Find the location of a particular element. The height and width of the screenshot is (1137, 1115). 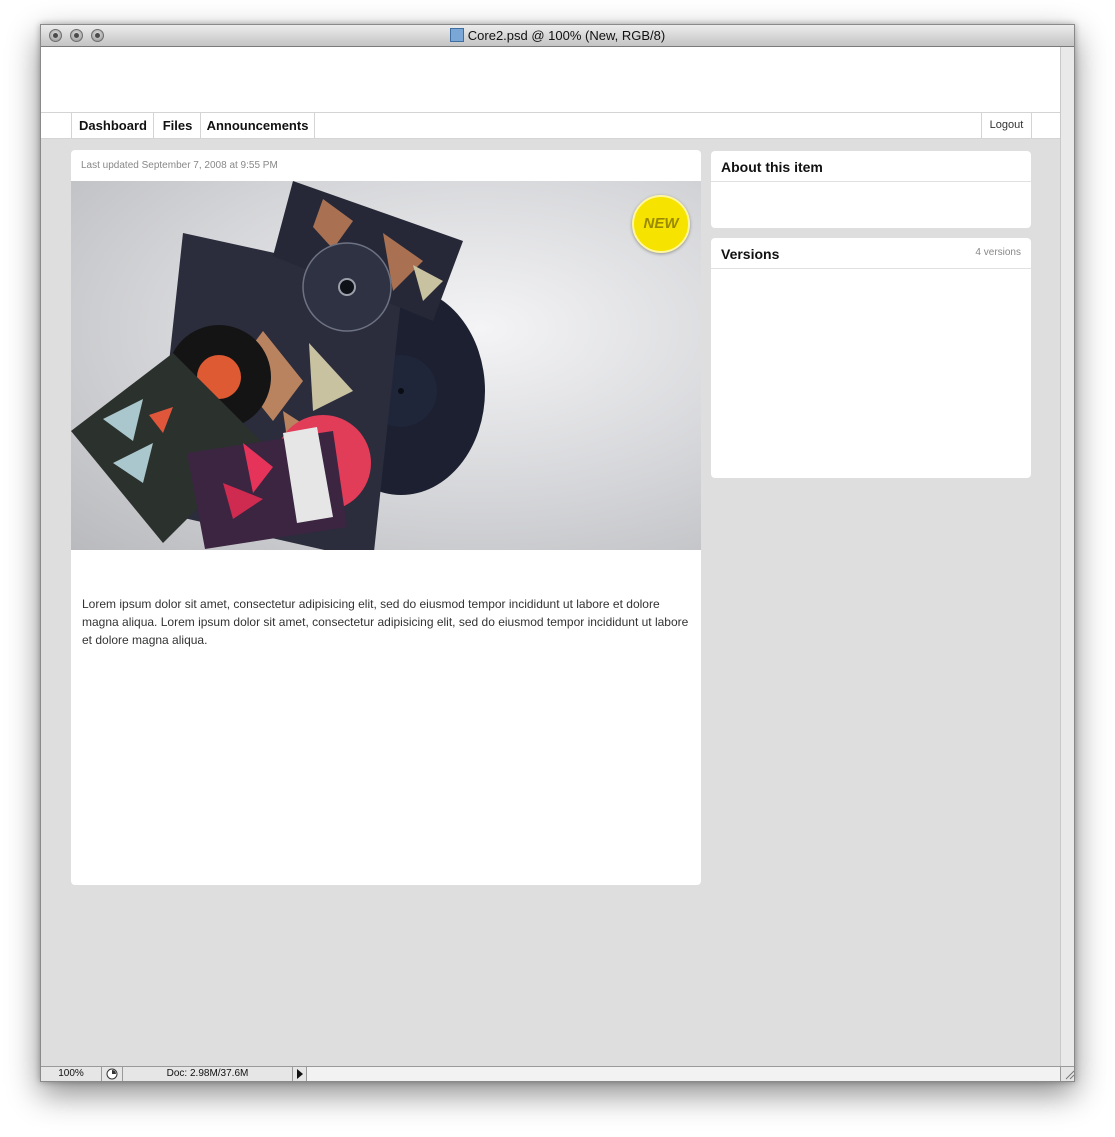

resize-grip-icon is located at coordinates (1068, 1074).